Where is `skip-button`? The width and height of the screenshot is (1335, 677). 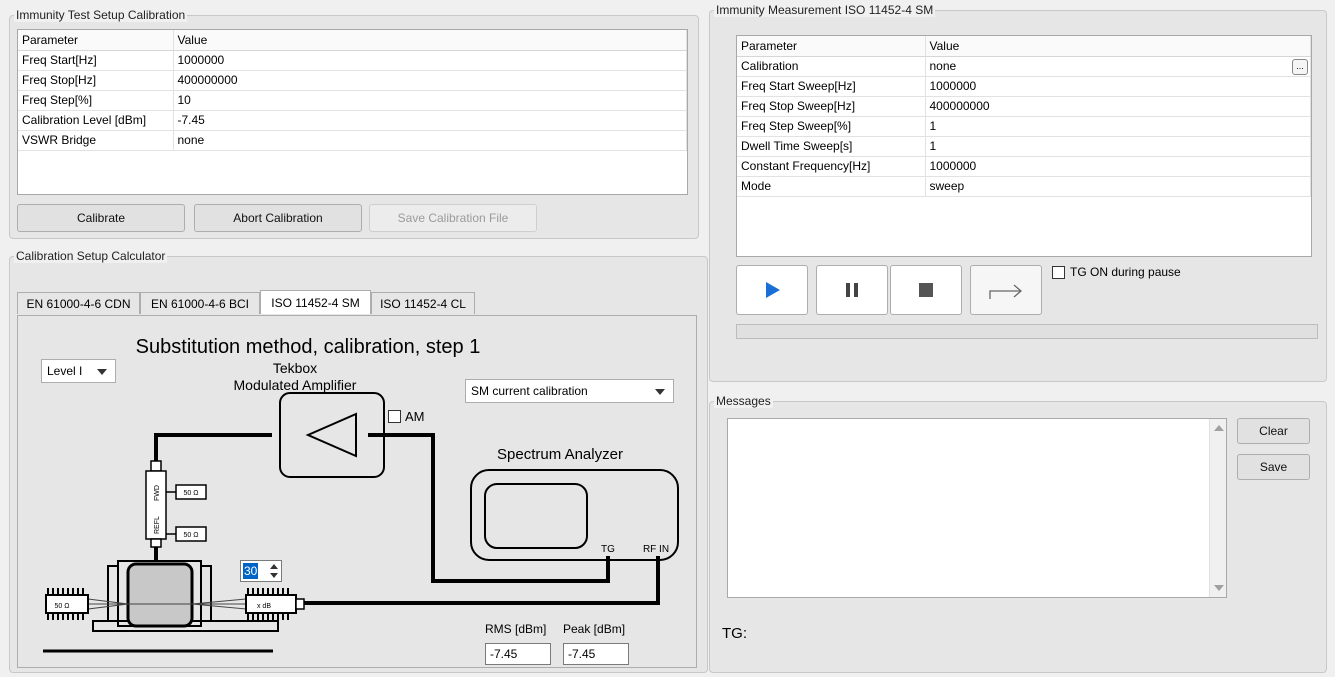
skip-button is located at coordinates (1006, 290).